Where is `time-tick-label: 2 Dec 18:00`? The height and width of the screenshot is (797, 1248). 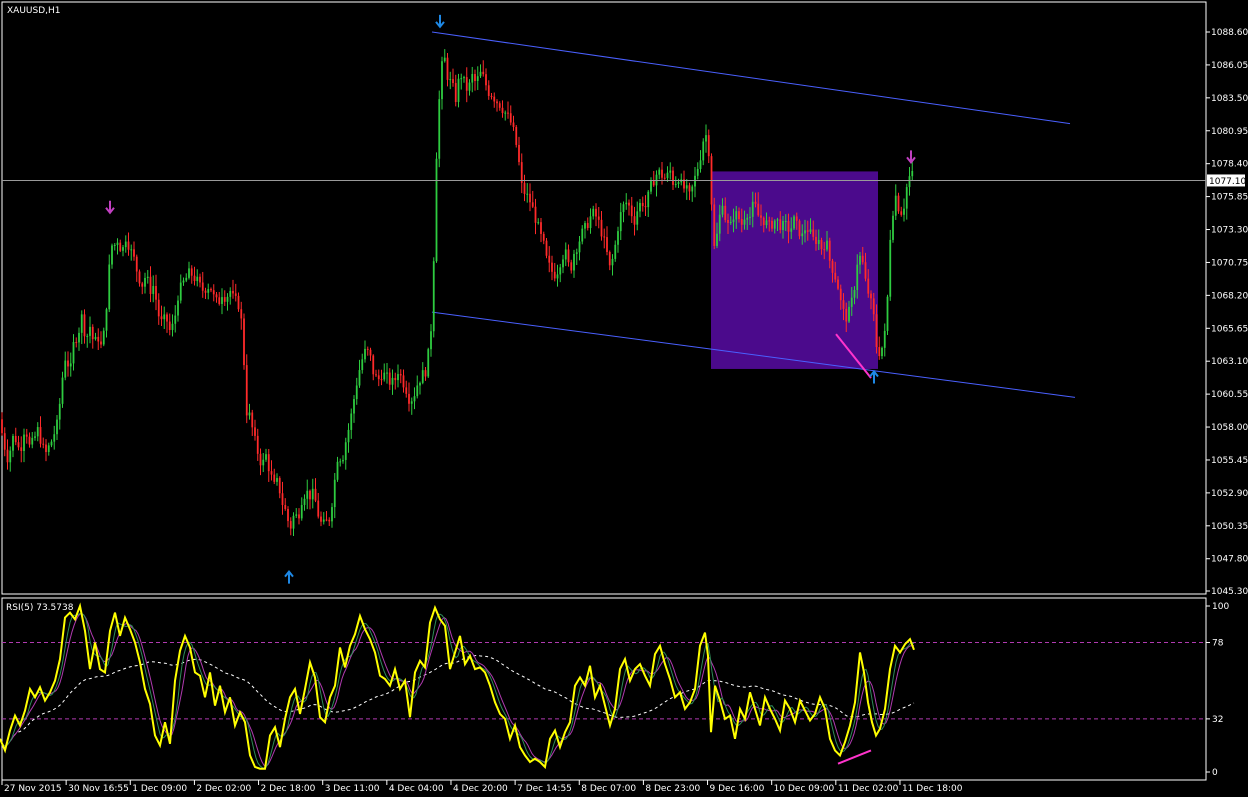 time-tick-label: 2 Dec 18:00 is located at coordinates (288, 789).